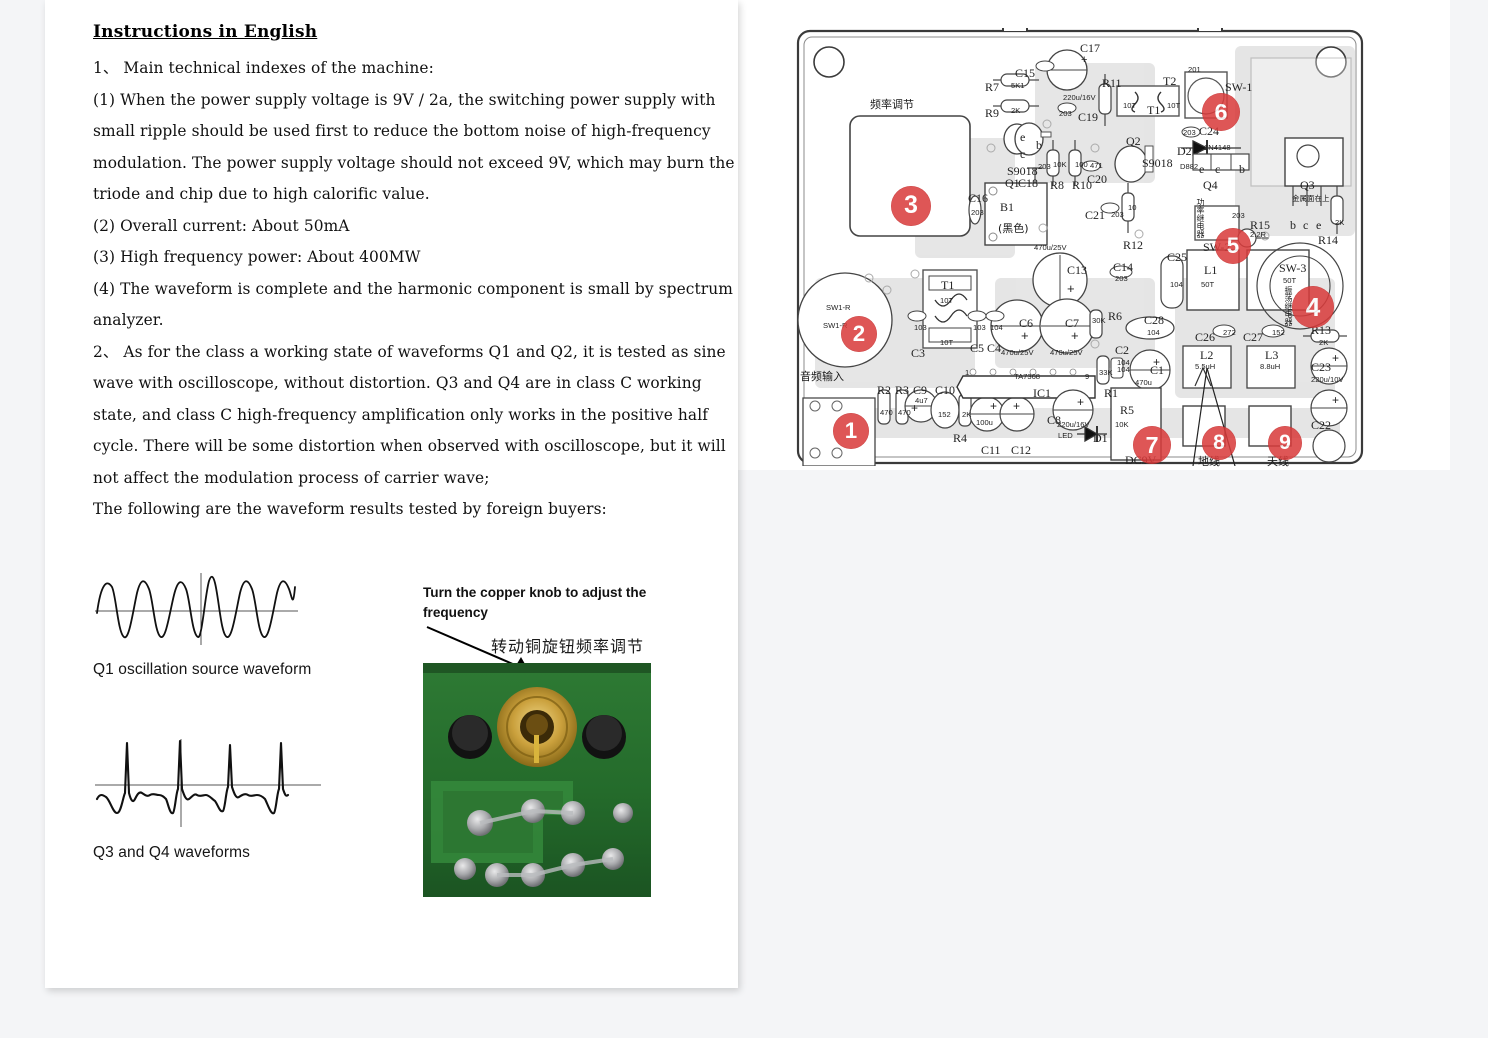  Describe the element at coordinates (902, 390) in the screenshot. I see `pcb-label-r3: R3` at that location.